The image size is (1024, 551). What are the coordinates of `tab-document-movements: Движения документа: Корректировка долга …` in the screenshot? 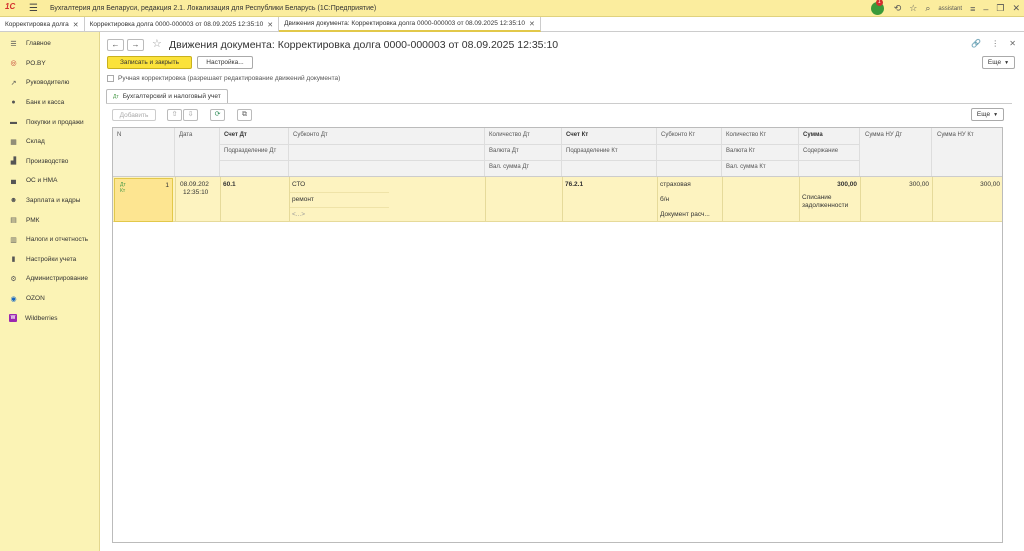 It's located at (410, 24).